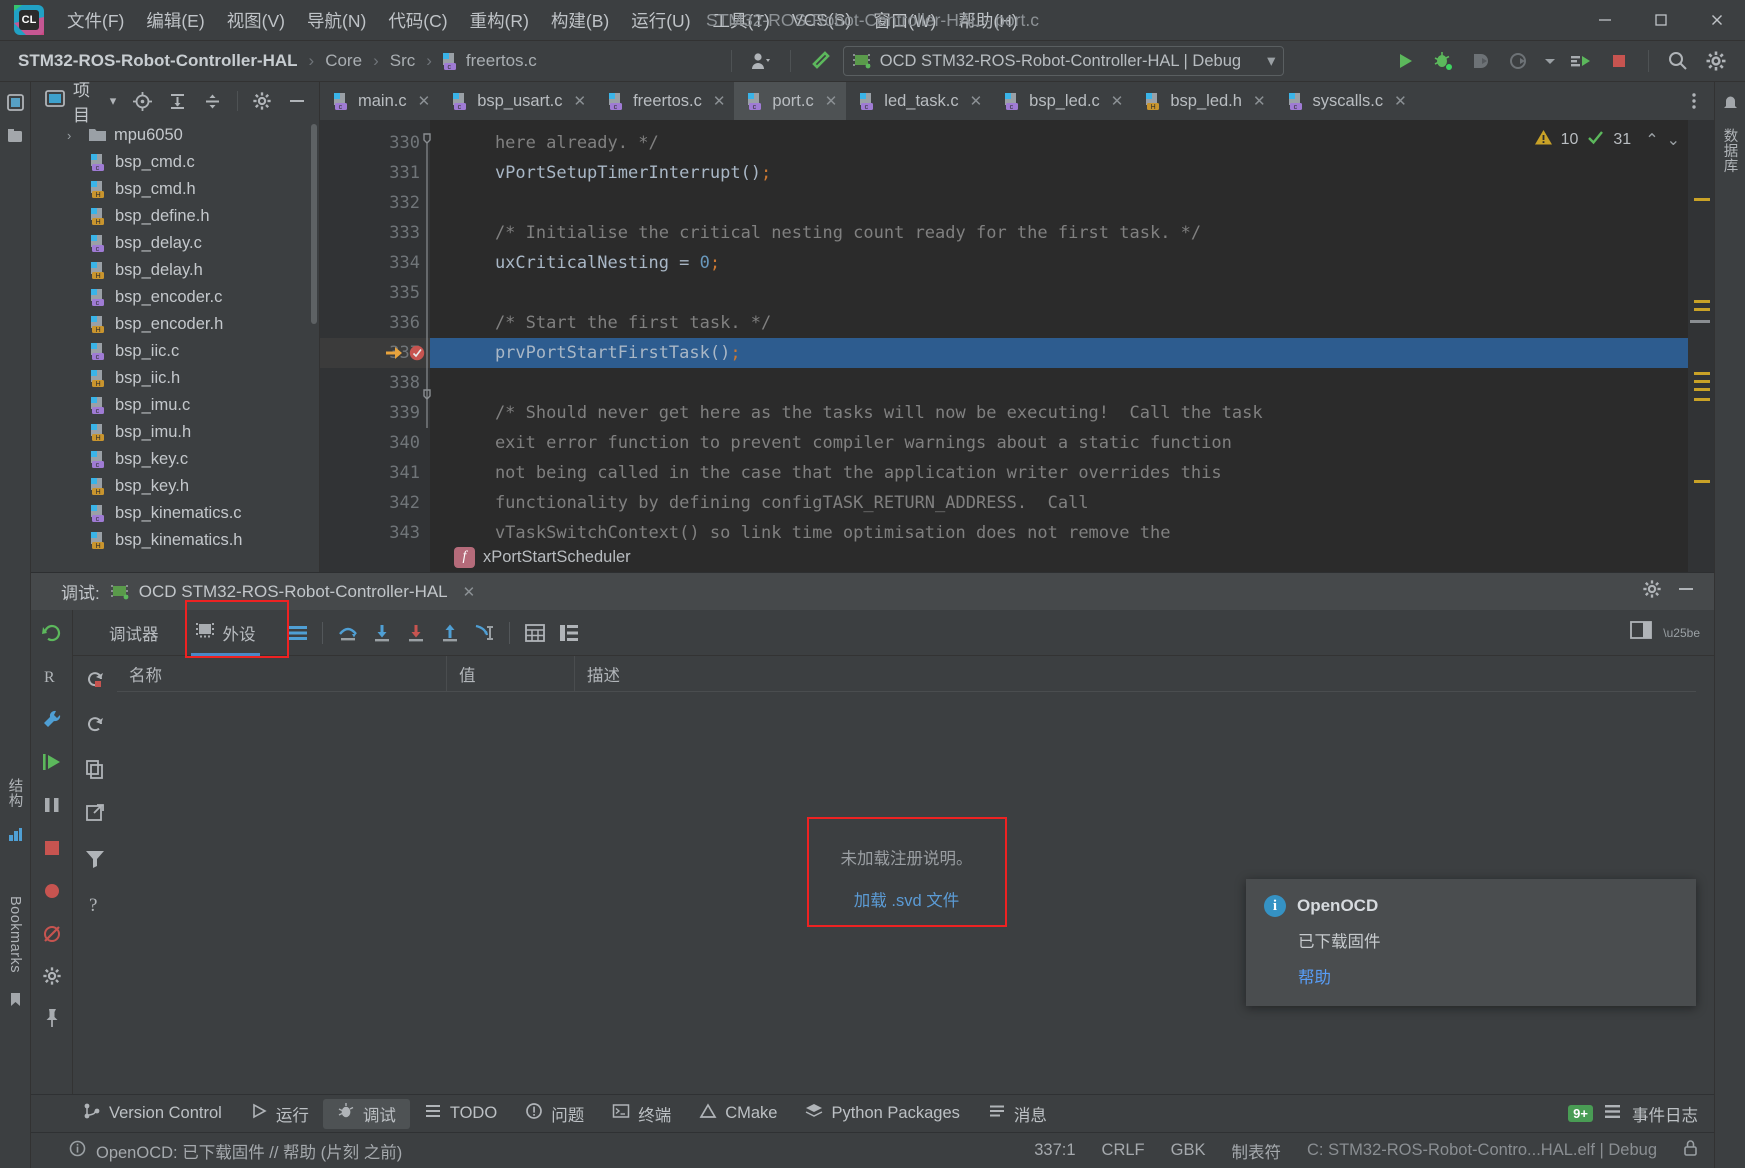 This screenshot has height=1168, width=1745. What do you see at coordinates (1017, 1114) in the screenshot?
I see `toolwindow-messages: 消息` at bounding box center [1017, 1114].